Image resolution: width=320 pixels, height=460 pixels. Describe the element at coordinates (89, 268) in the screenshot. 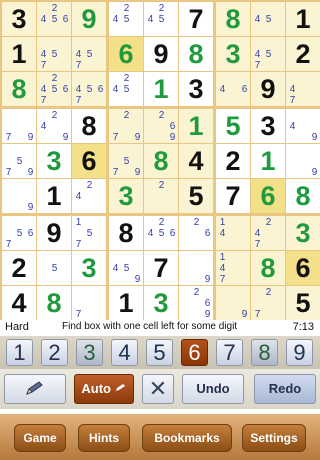

I see `cell-r8c3: 3` at that location.